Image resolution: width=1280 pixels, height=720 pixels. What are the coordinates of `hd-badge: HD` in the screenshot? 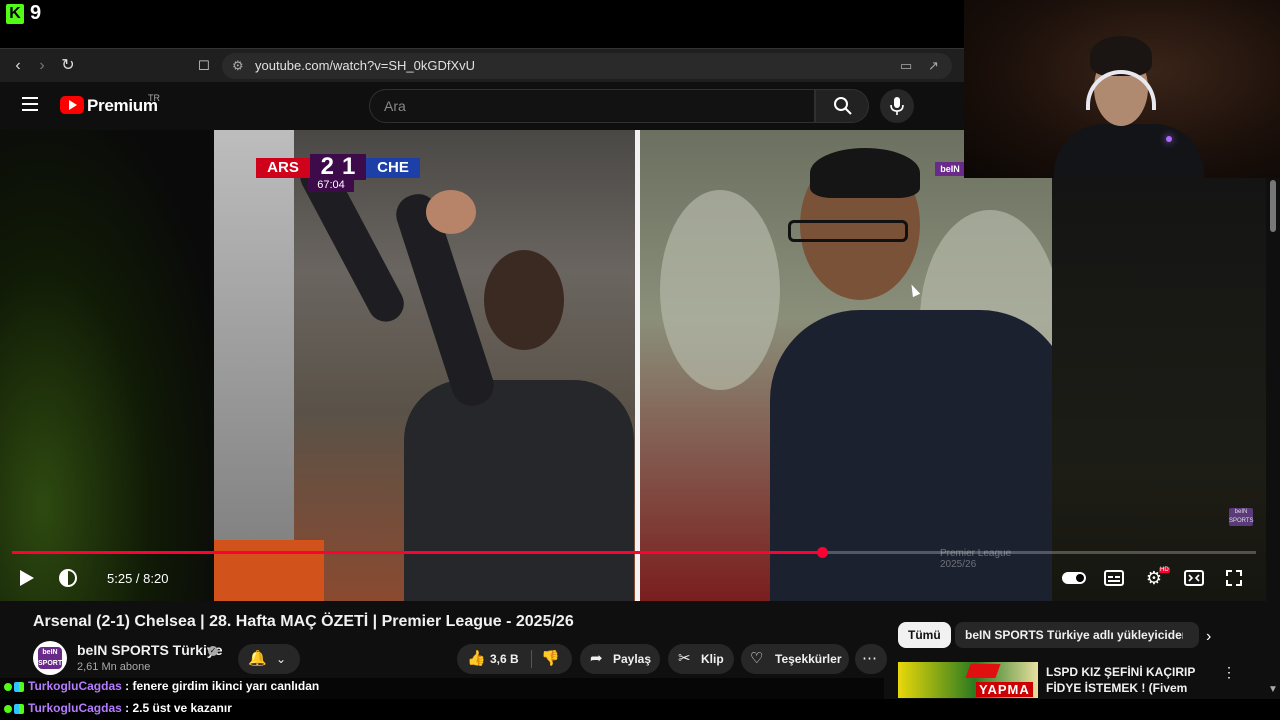 It's located at (1164, 570).